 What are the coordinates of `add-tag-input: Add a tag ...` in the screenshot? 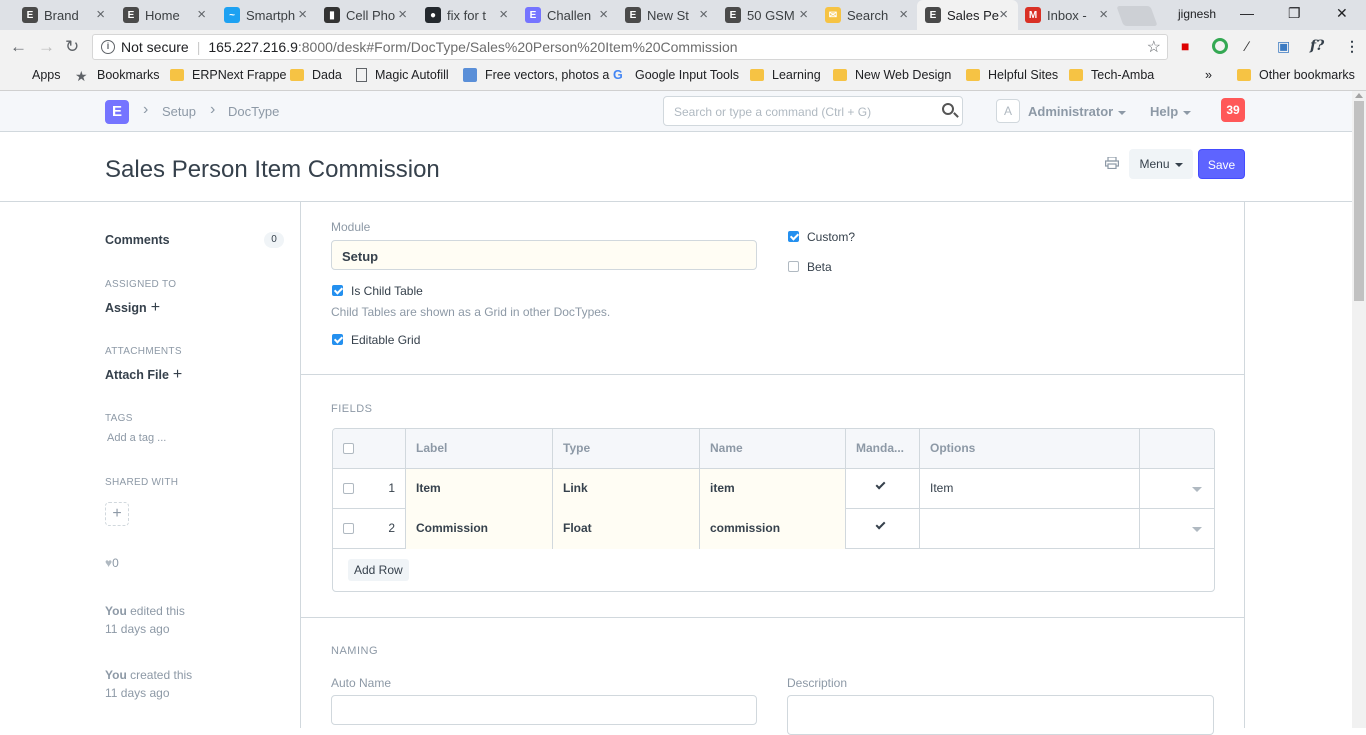 It's located at (136, 438).